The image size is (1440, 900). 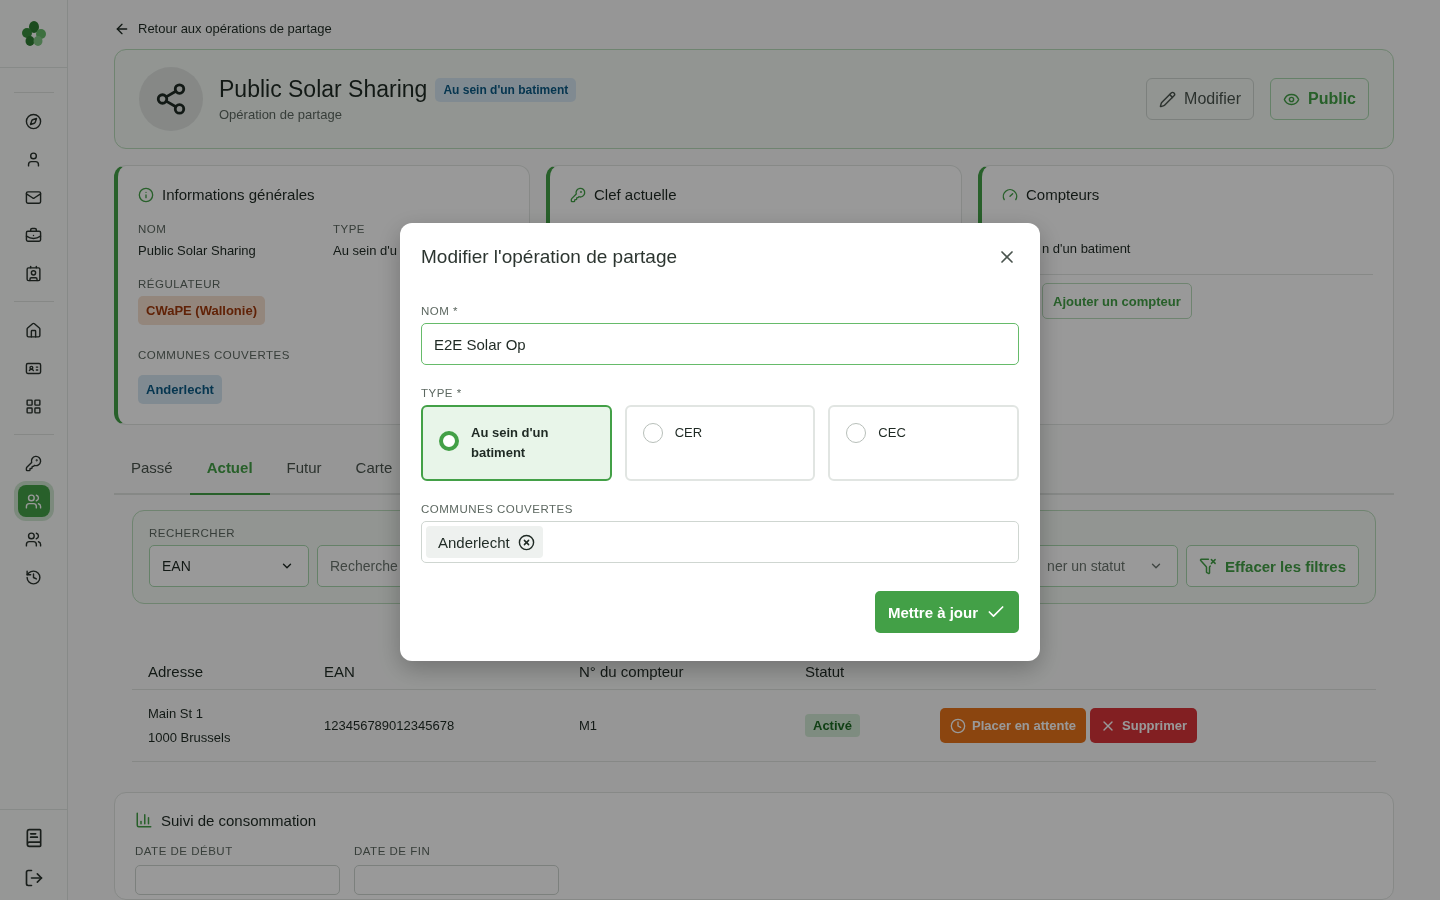 I want to click on type-option: CEC, so click(x=923, y=443).